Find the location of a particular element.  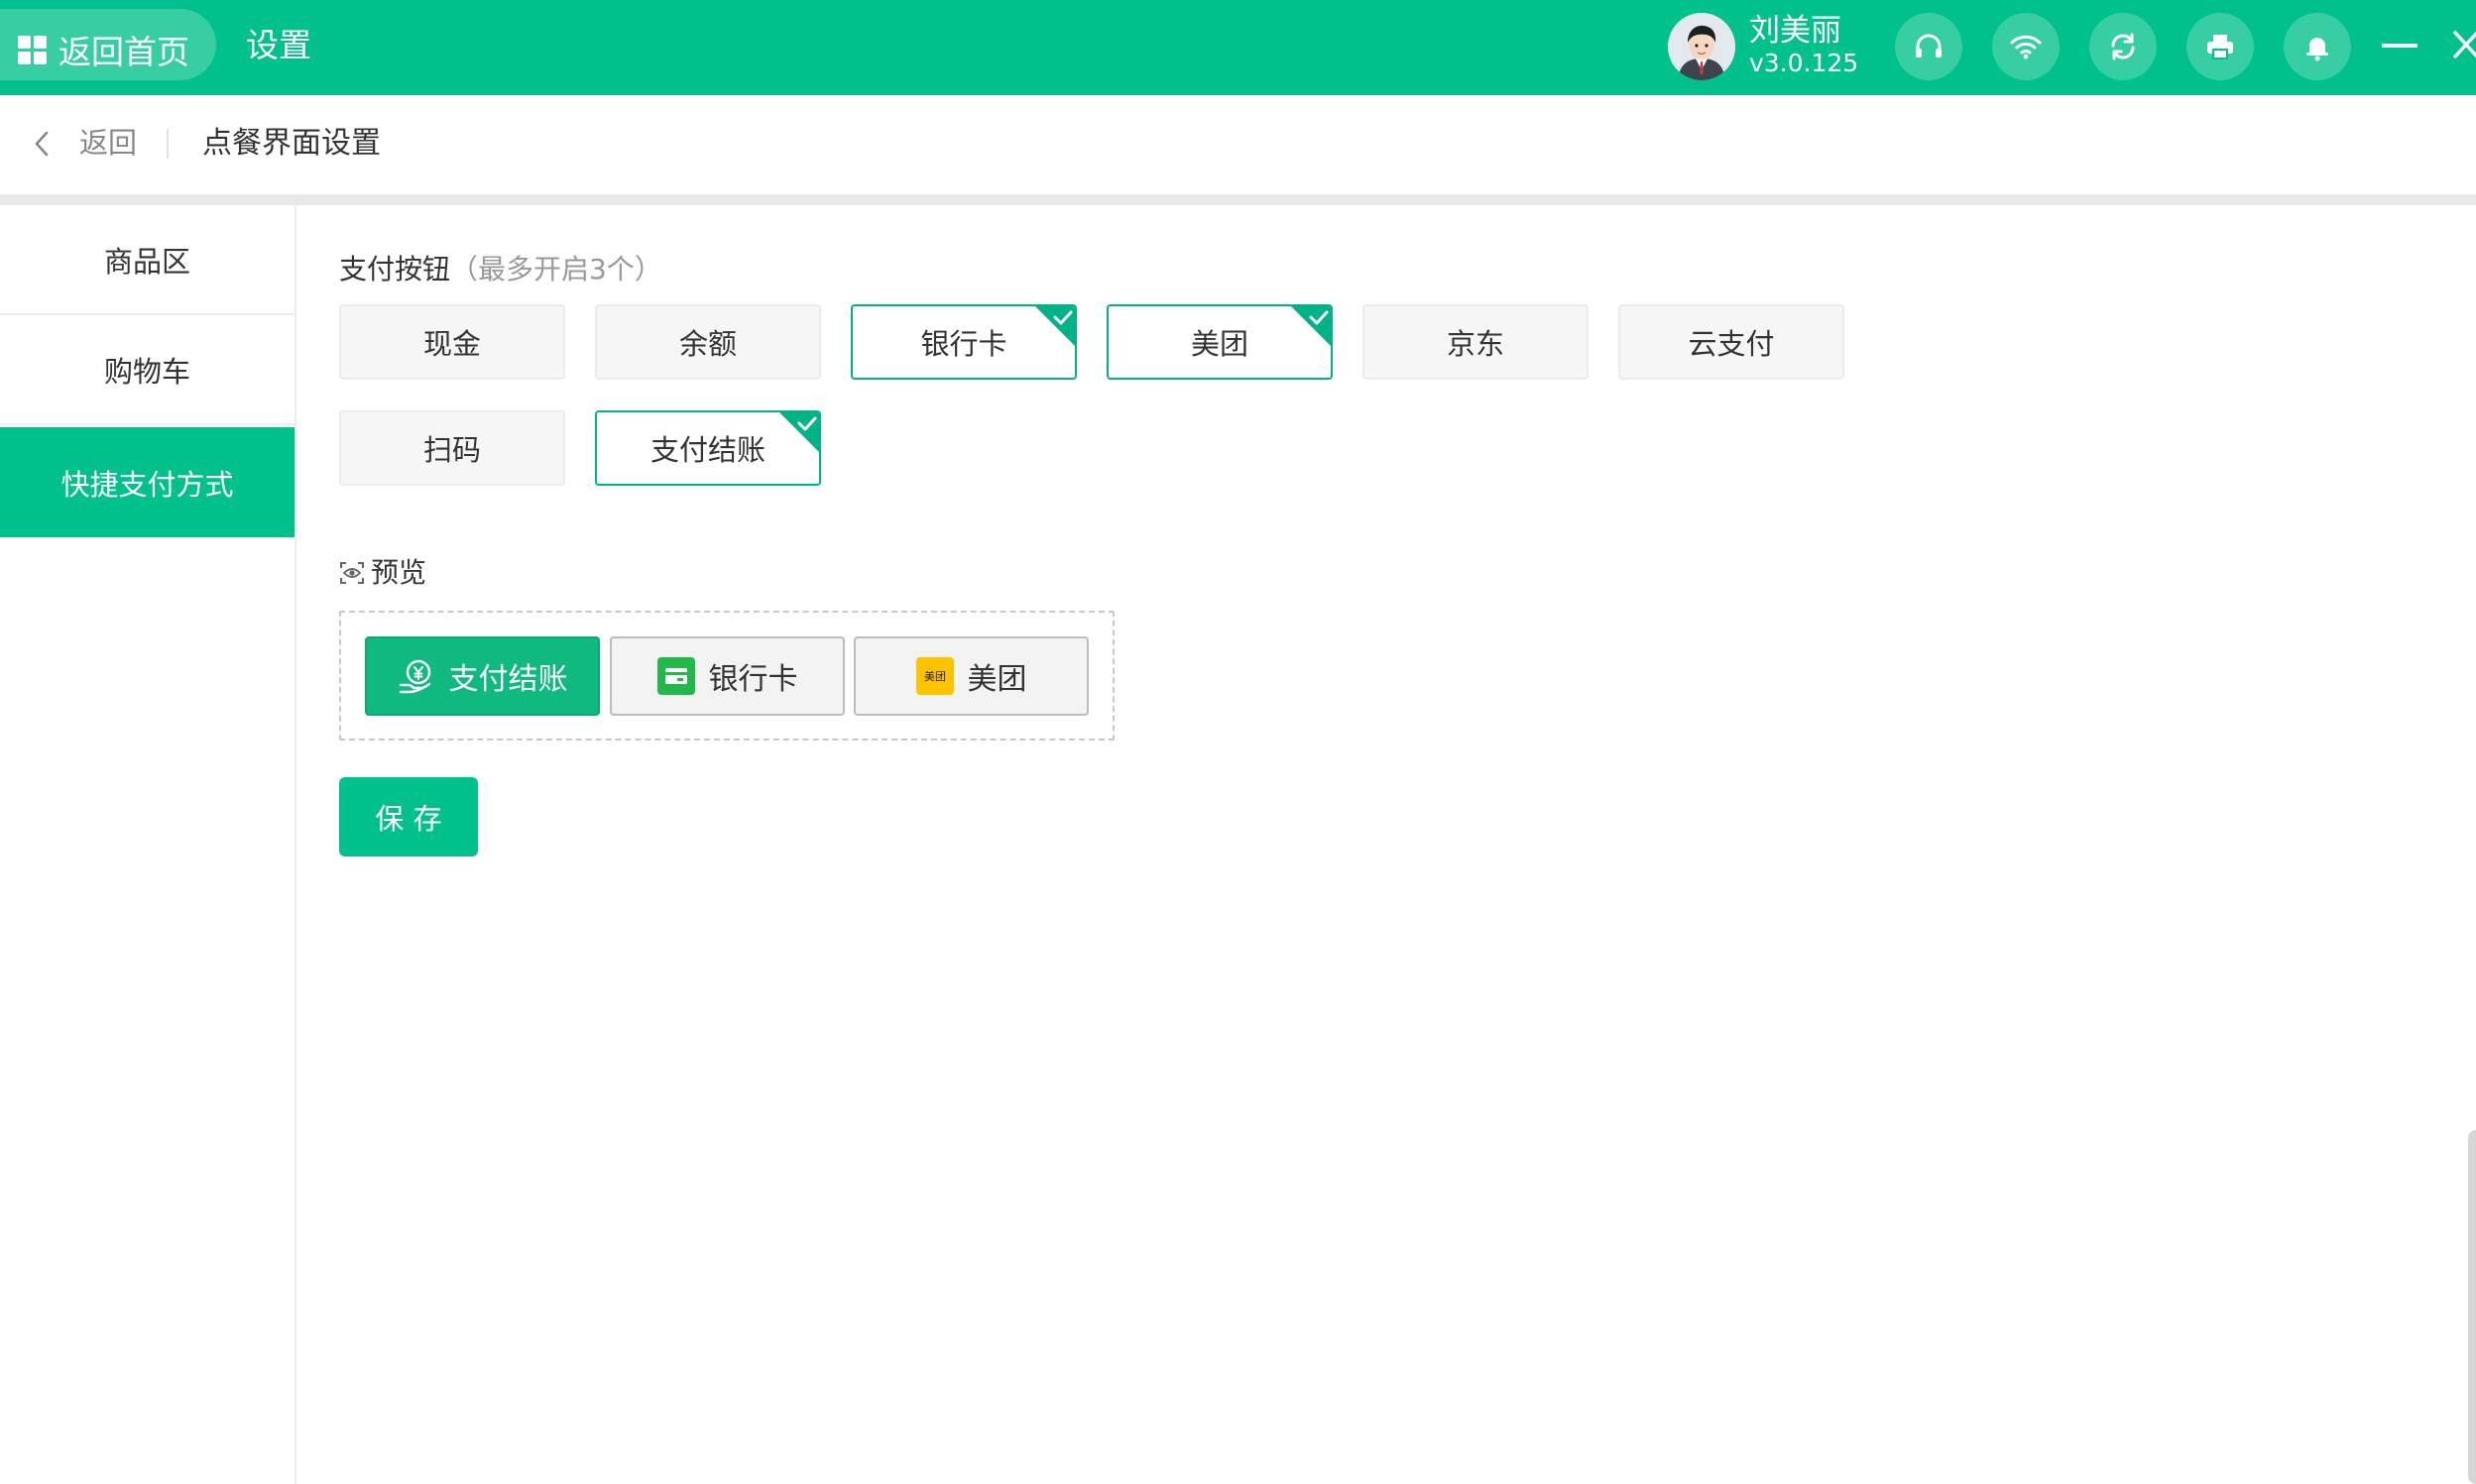

sidebar-item-label: 快捷支付方式 is located at coordinates (147, 484).